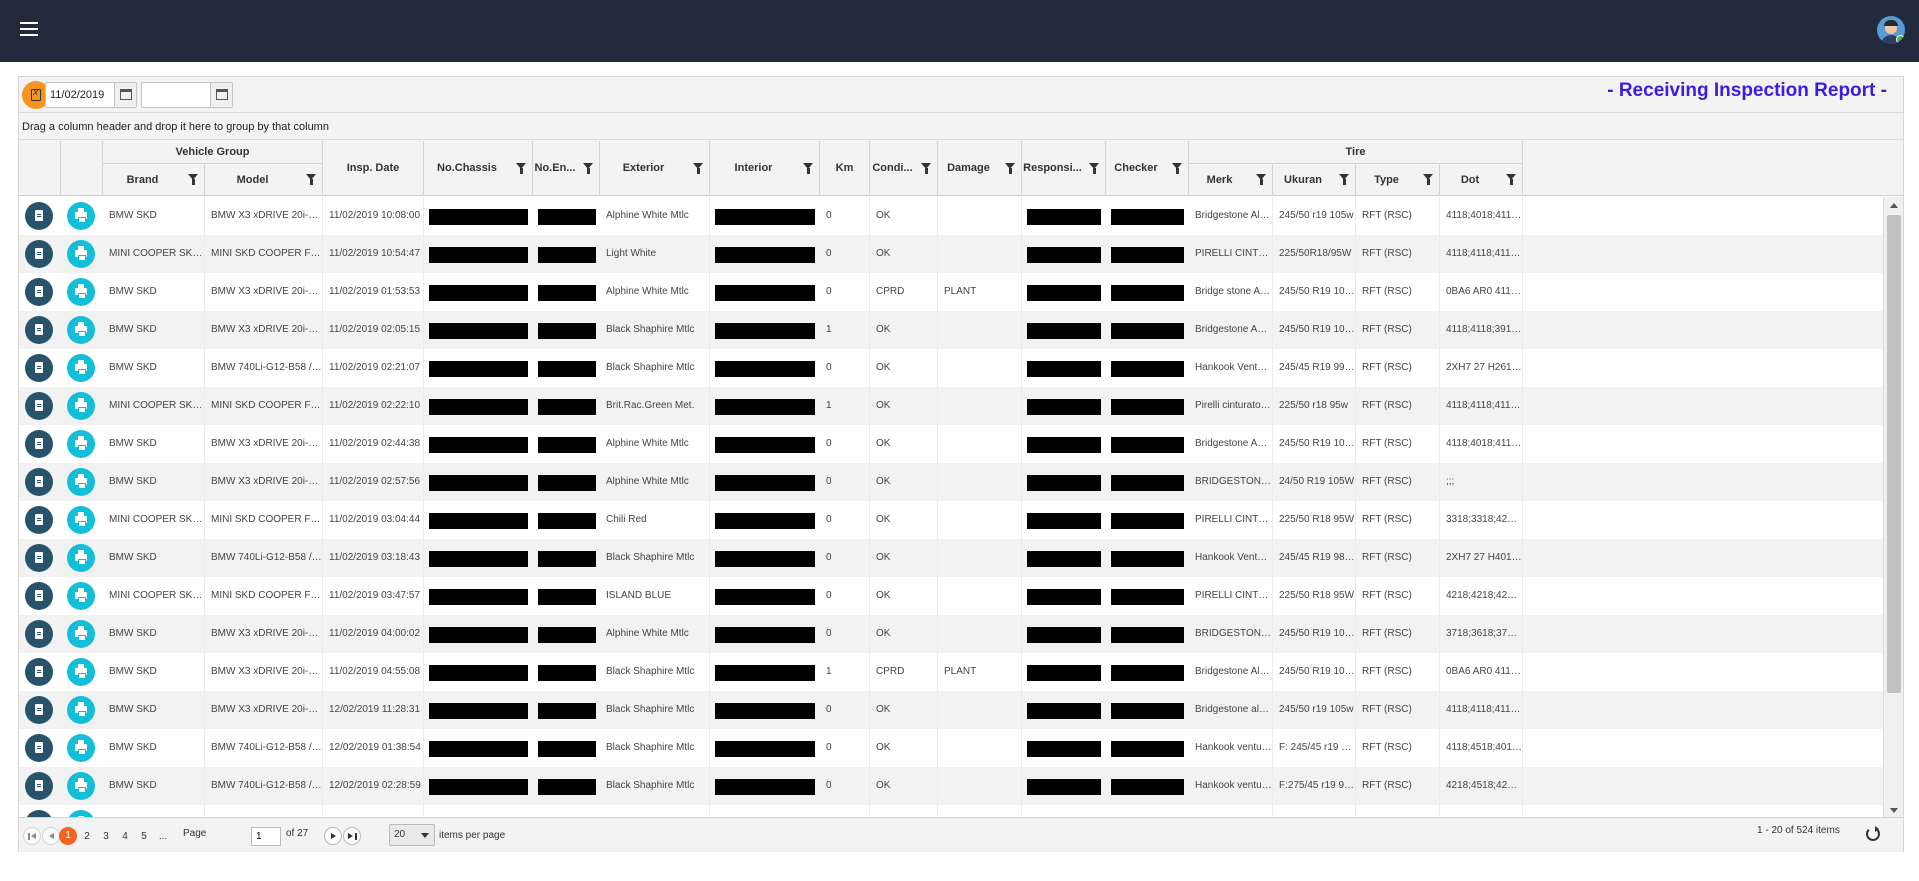 Image resolution: width=1919 pixels, height=881 pixels. Describe the element at coordinates (951, 811) in the screenshot. I see `table-row` at that location.